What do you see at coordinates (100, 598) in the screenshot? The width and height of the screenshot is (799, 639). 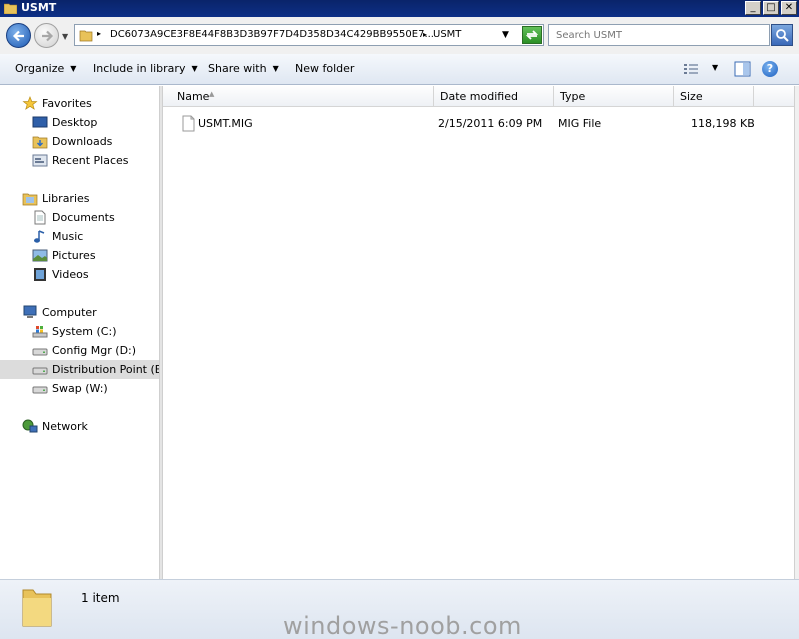 I see `item-count: 1 item` at bounding box center [100, 598].